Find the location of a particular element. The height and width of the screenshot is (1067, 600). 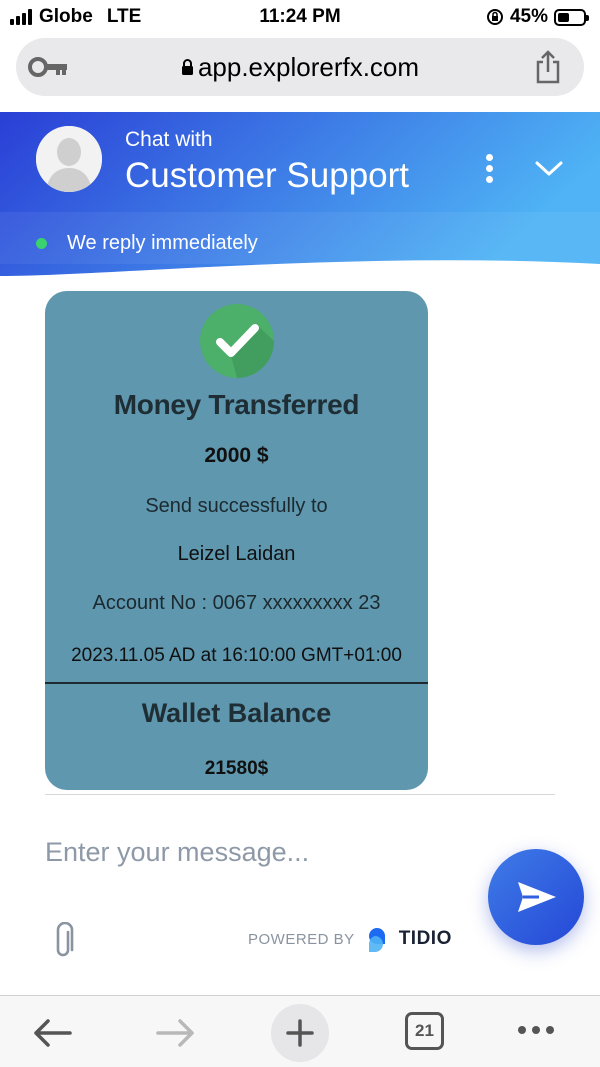

battery-icon is located at coordinates (571, 17).